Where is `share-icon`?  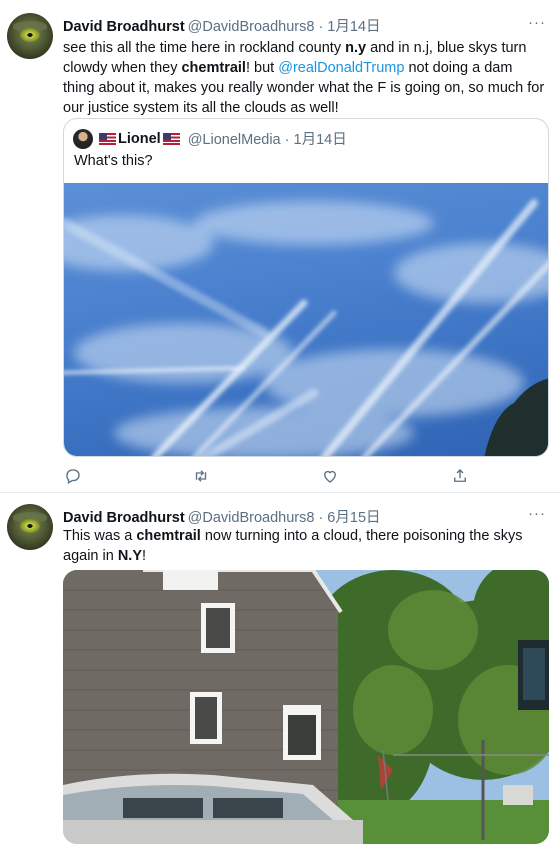 share-icon is located at coordinates (460, 476).